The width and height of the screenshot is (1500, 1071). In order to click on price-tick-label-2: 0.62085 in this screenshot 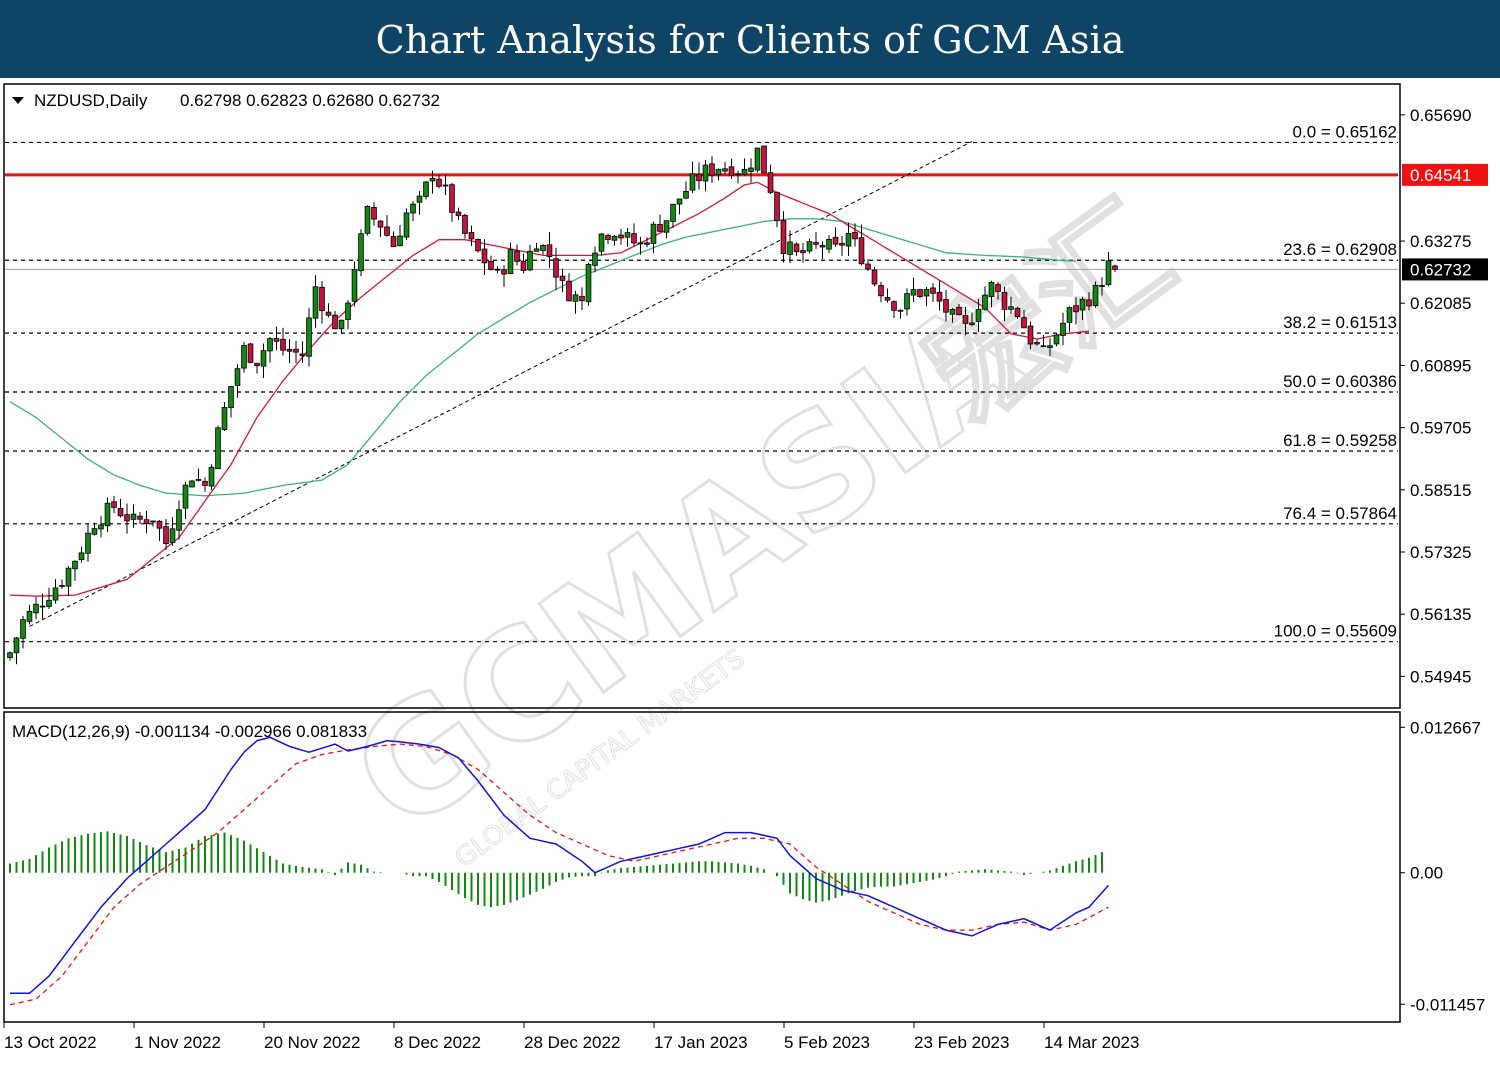, I will do `click(1440, 303)`.